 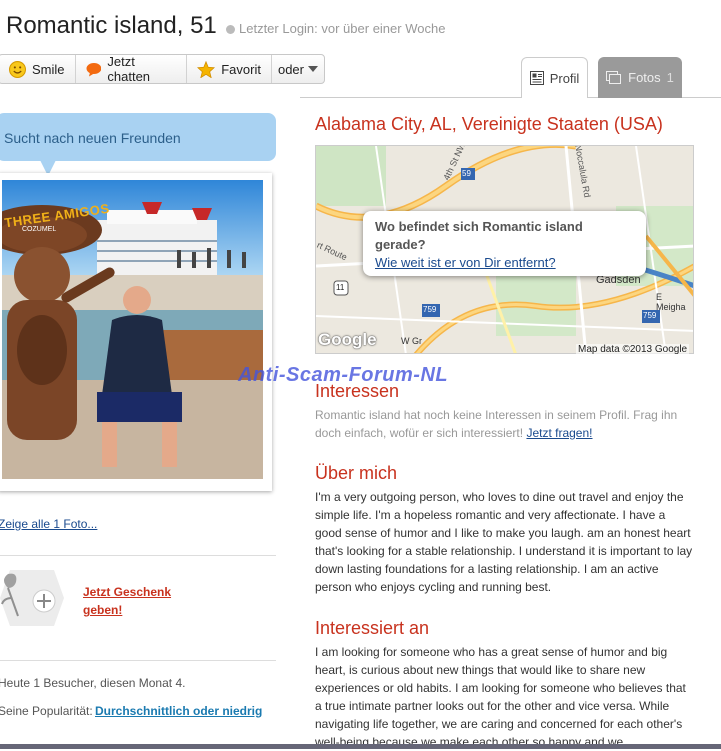 I want to click on distance-link: Wie weit ist er von Dir entfernt?, so click(x=504, y=263).